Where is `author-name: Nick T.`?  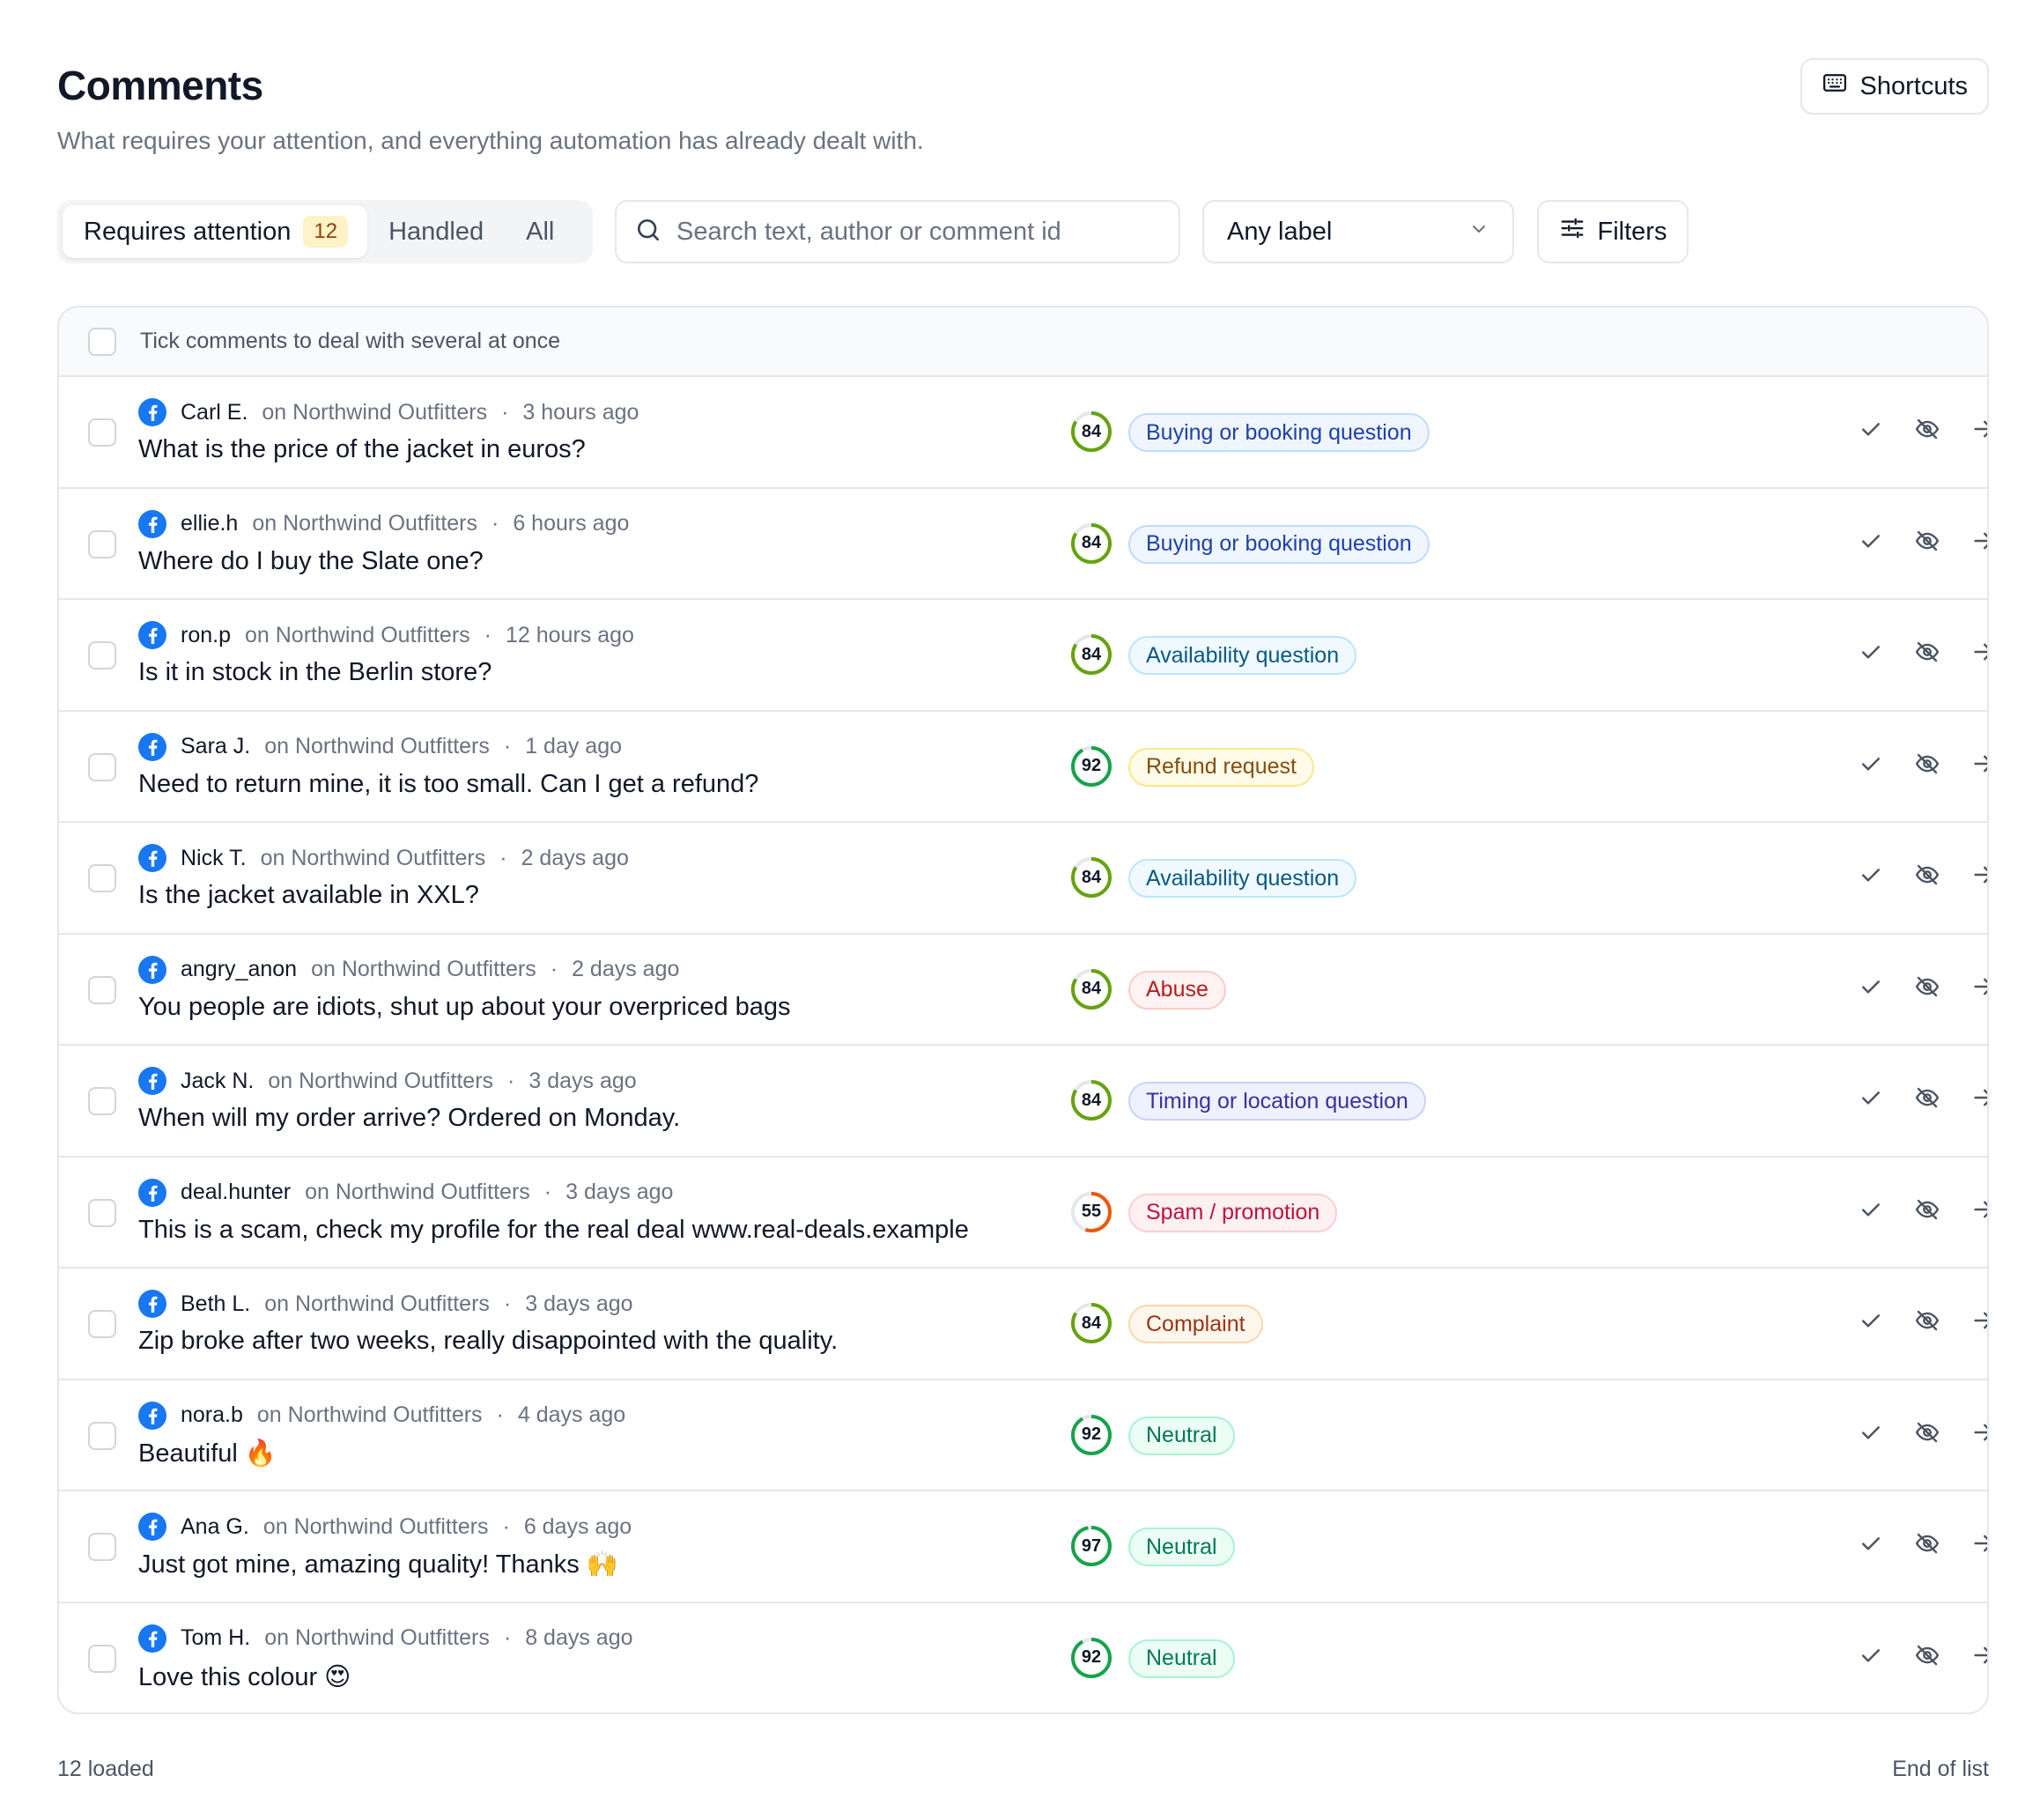
author-name: Nick T. is located at coordinates (214, 858).